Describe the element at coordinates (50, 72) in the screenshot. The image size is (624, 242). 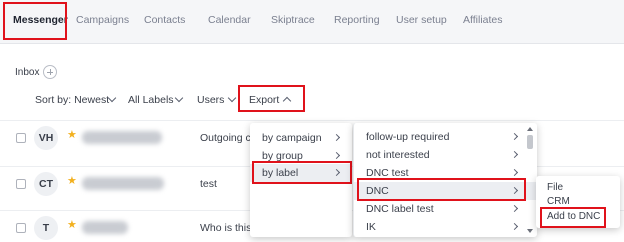
I see `add-inbox-plus-icon` at that location.